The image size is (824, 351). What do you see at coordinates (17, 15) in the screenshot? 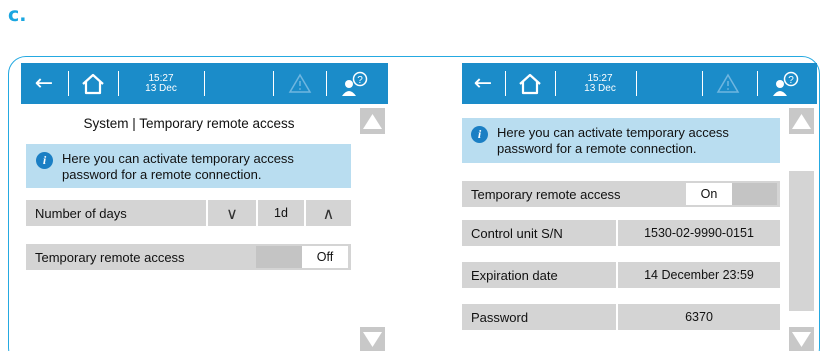
I see `figure-label: c.` at bounding box center [17, 15].